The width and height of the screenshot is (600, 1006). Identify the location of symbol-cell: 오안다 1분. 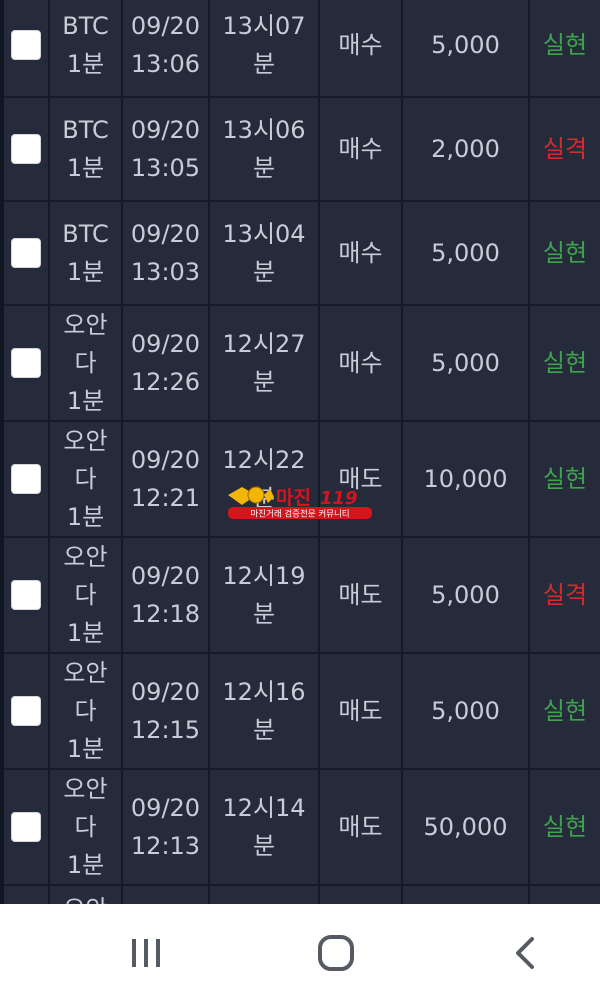
(86, 827).